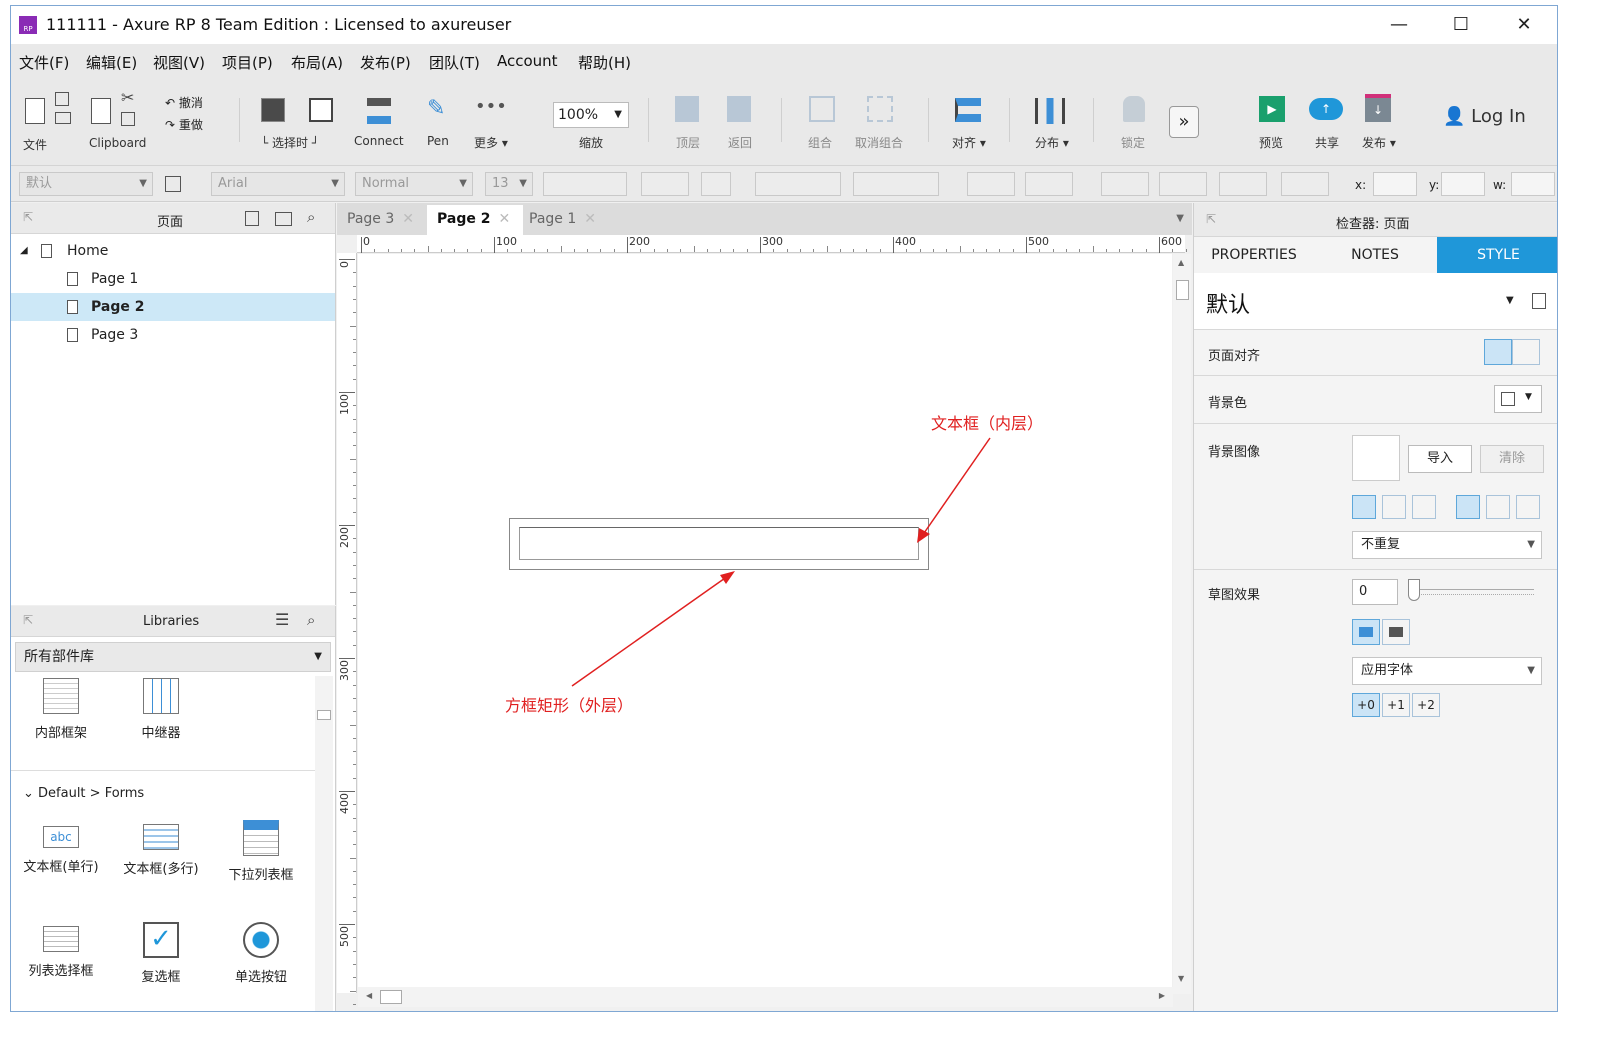 The image size is (1623, 1059). What do you see at coordinates (1498, 507) in the screenshot?
I see `image-align-middle-button` at bounding box center [1498, 507].